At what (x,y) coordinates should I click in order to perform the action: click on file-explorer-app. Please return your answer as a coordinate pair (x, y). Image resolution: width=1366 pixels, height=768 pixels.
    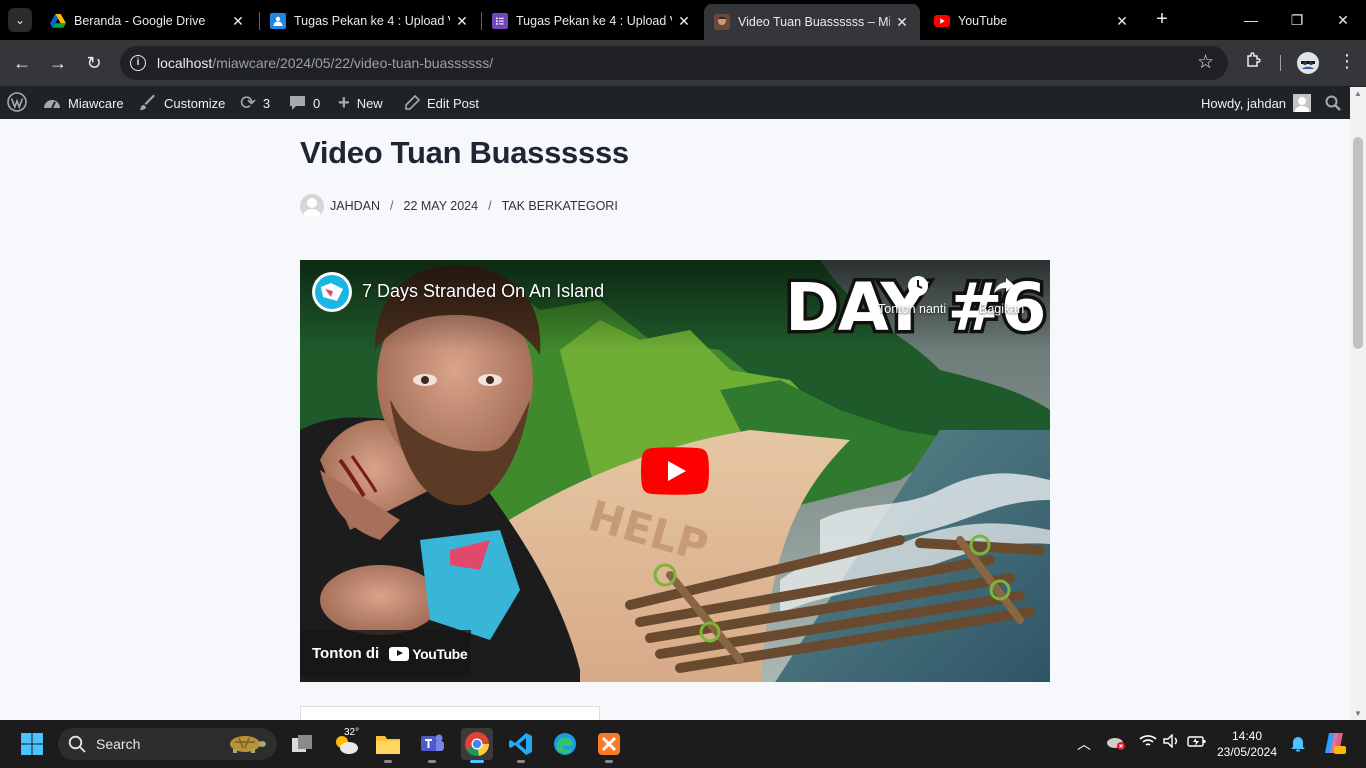
    Looking at the image, I should click on (388, 745).